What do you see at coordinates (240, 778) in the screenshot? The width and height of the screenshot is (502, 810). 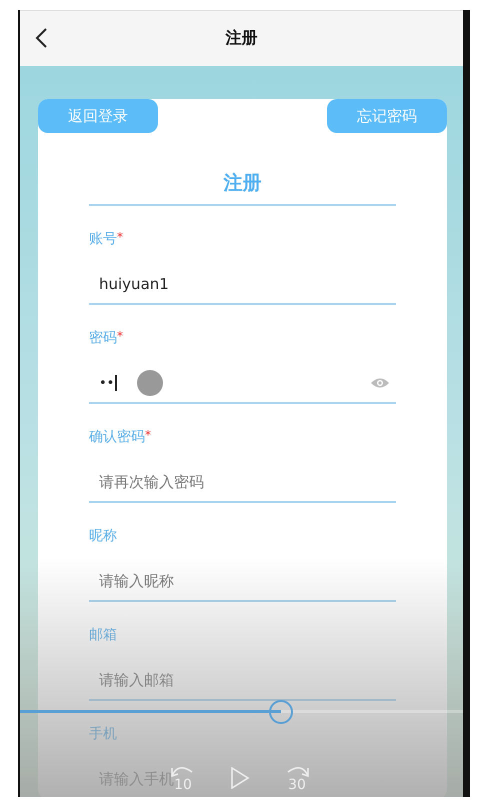 I see `play-icon` at bounding box center [240, 778].